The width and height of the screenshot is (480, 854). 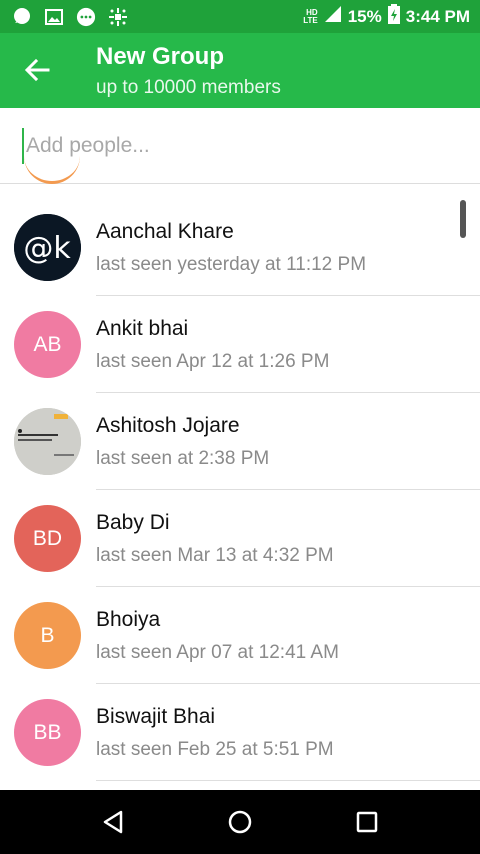 What do you see at coordinates (240, 635) in the screenshot?
I see `contact-row: B Bhoiya last seen Apr 07 at 12:41 AM` at bounding box center [240, 635].